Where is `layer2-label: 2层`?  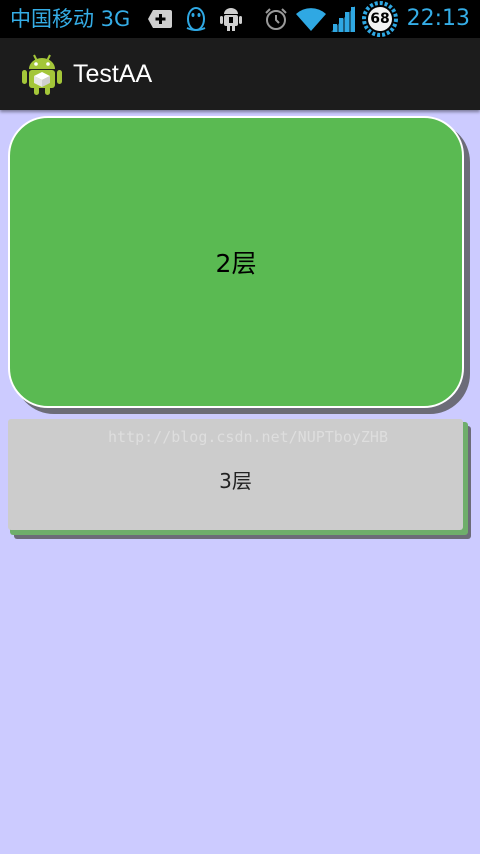
layer2-label: 2层 is located at coordinates (236, 263).